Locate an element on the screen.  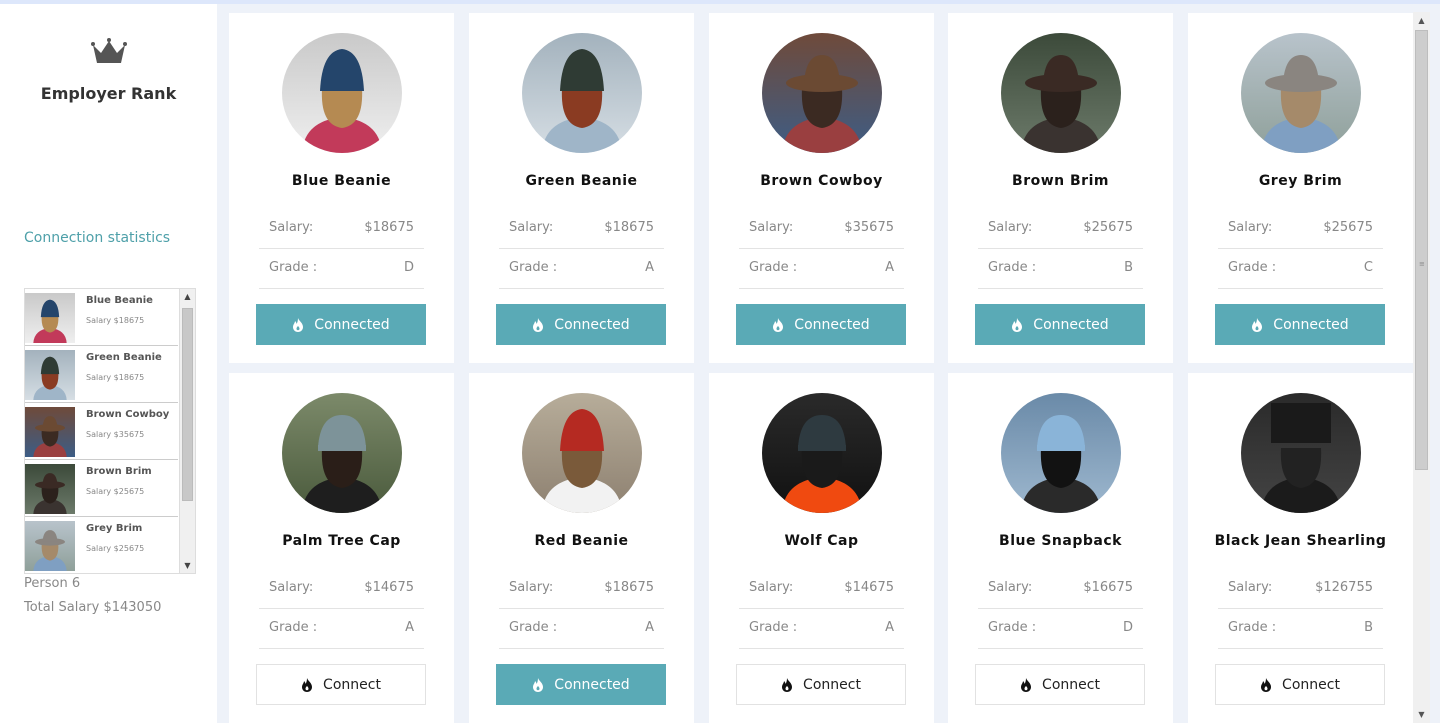
employee-name: Wolf Cap is located at coordinates (821, 541).